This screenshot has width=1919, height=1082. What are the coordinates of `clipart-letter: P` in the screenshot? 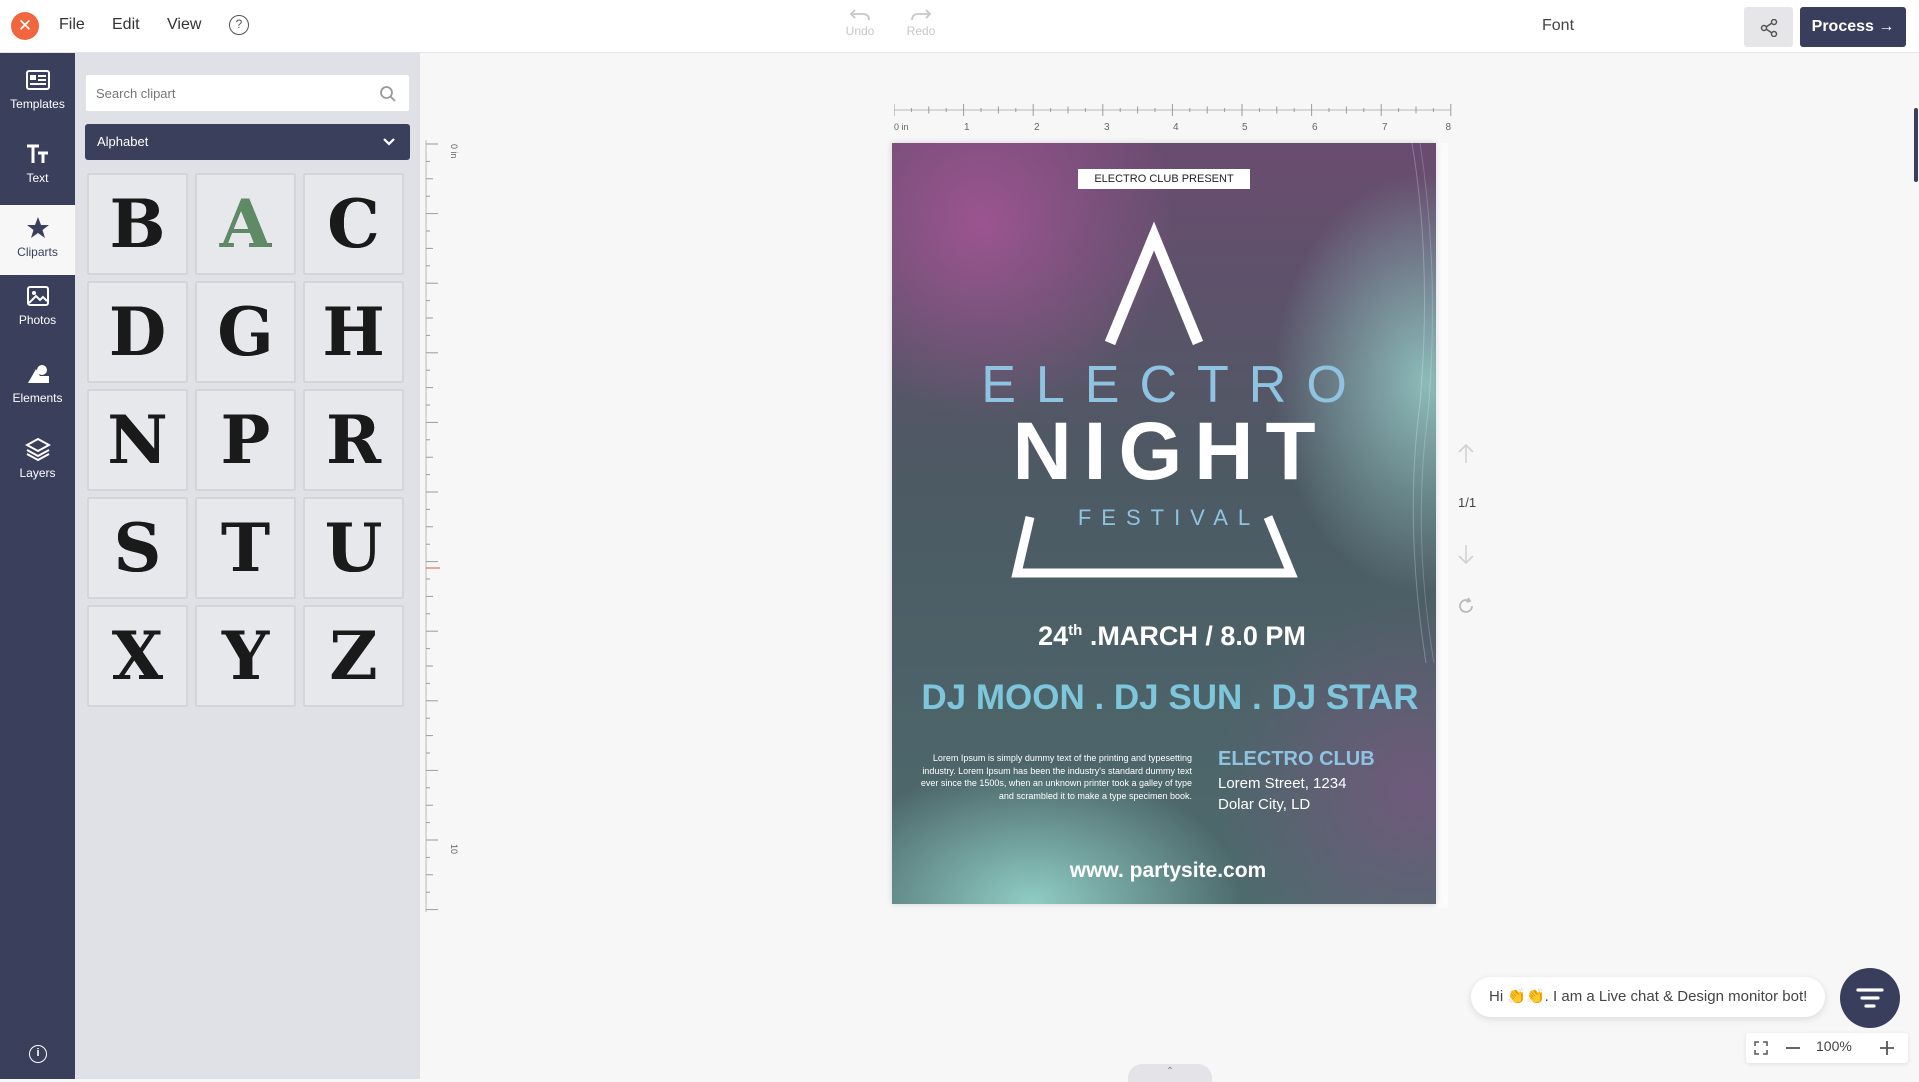 It's located at (245, 440).